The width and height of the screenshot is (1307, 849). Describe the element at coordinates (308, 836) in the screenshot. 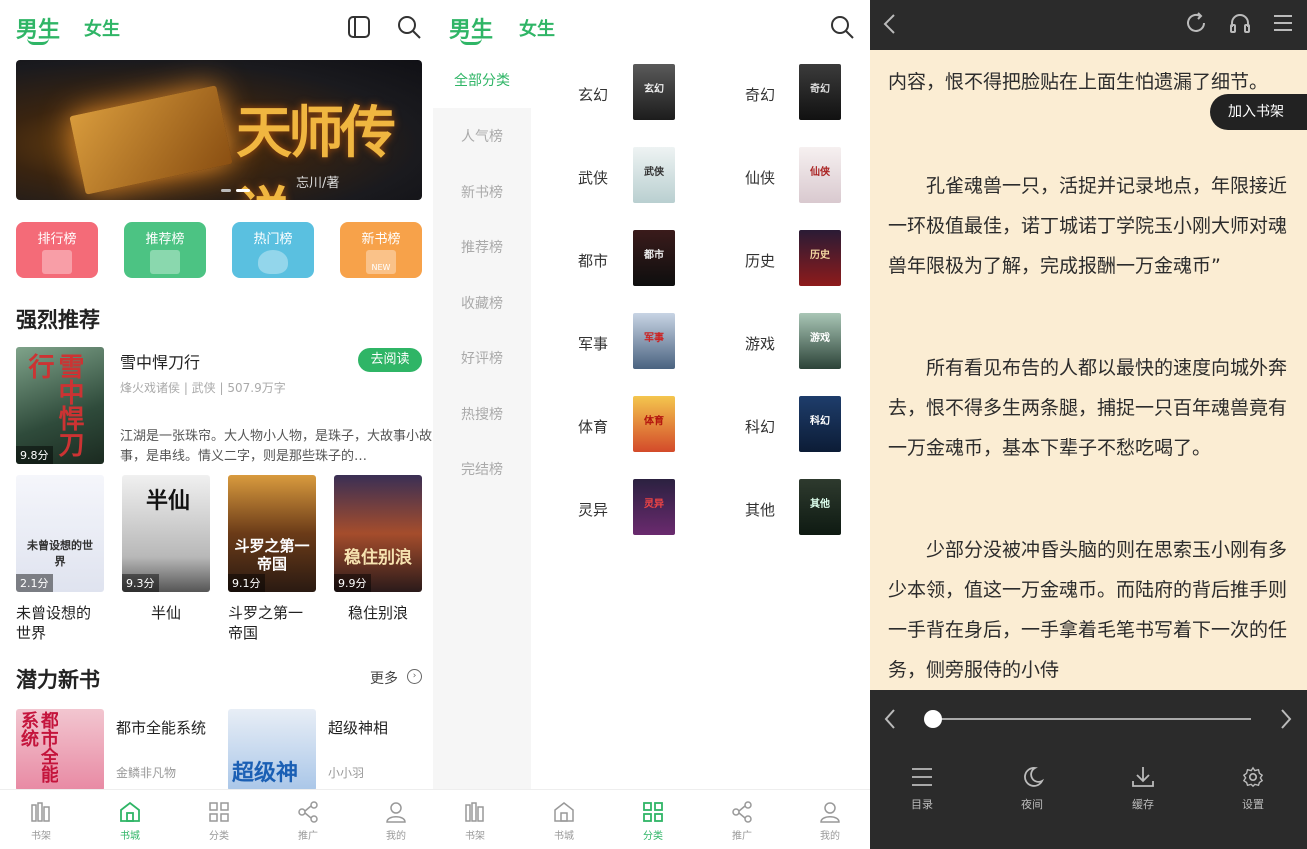

I see `nav-label: 推广` at that location.